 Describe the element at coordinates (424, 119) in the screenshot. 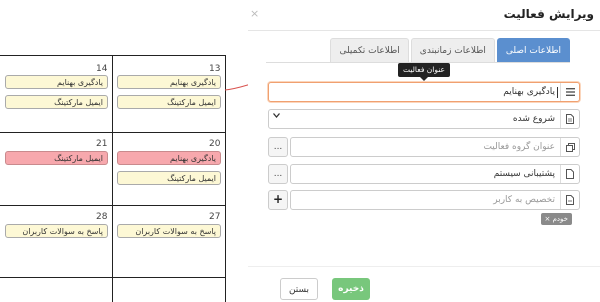

I see `status-select: شروع شده` at that location.